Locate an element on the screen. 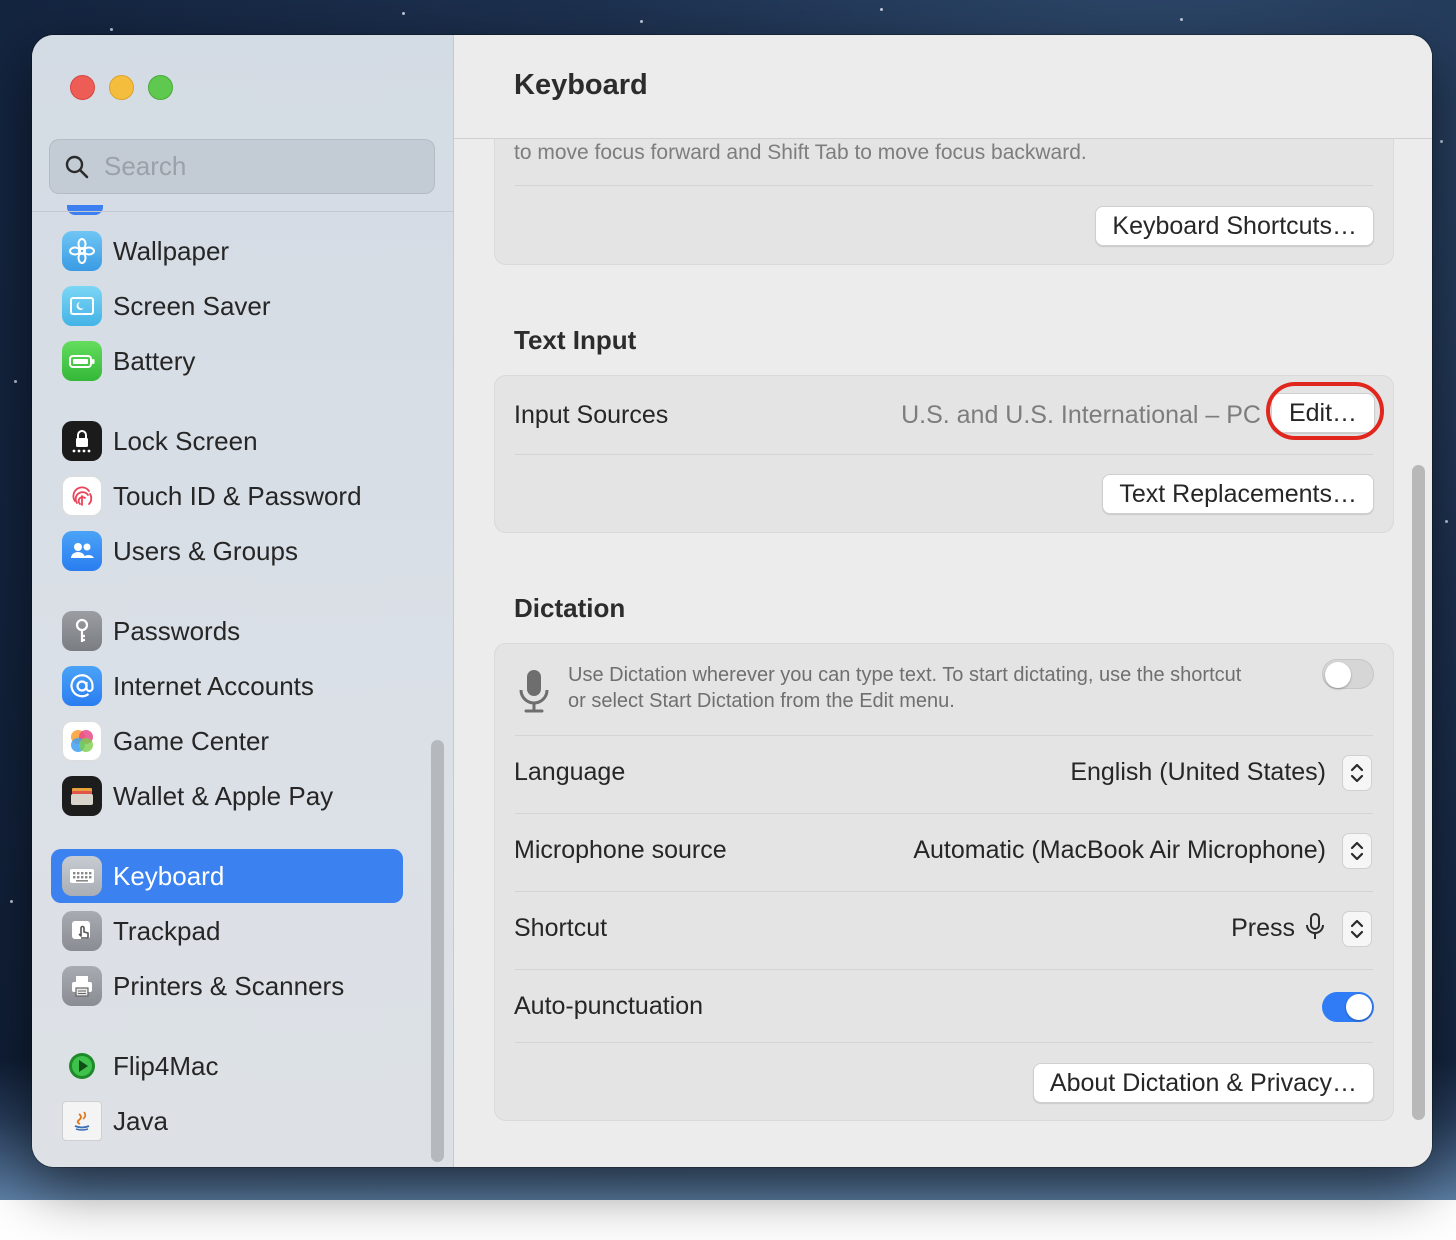 The width and height of the screenshot is (1456, 1240). microphone-source-stepper is located at coordinates (1357, 851).